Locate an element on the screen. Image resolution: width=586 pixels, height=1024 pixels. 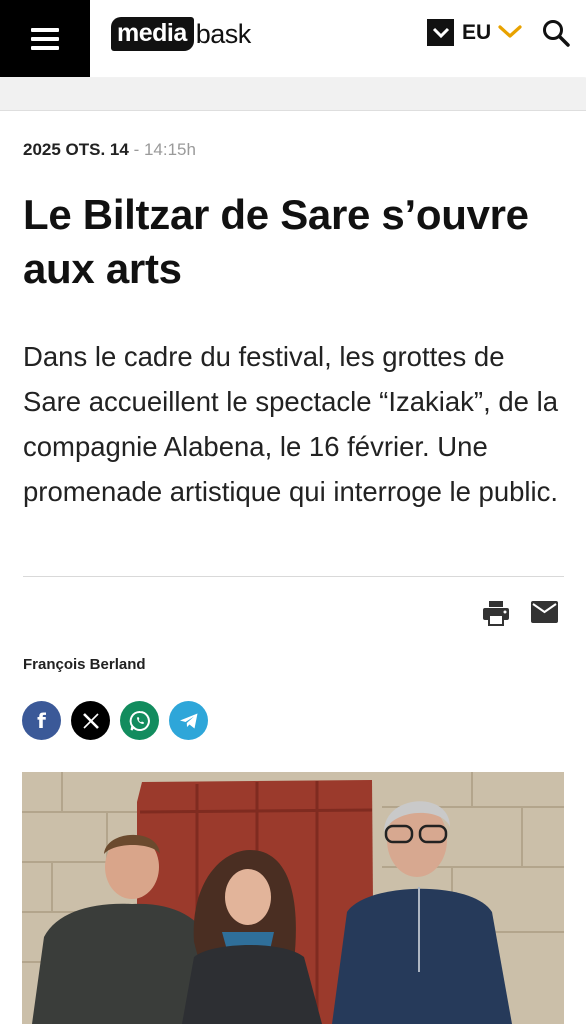
site-header: media bask EU is located at coordinates (293, 38).